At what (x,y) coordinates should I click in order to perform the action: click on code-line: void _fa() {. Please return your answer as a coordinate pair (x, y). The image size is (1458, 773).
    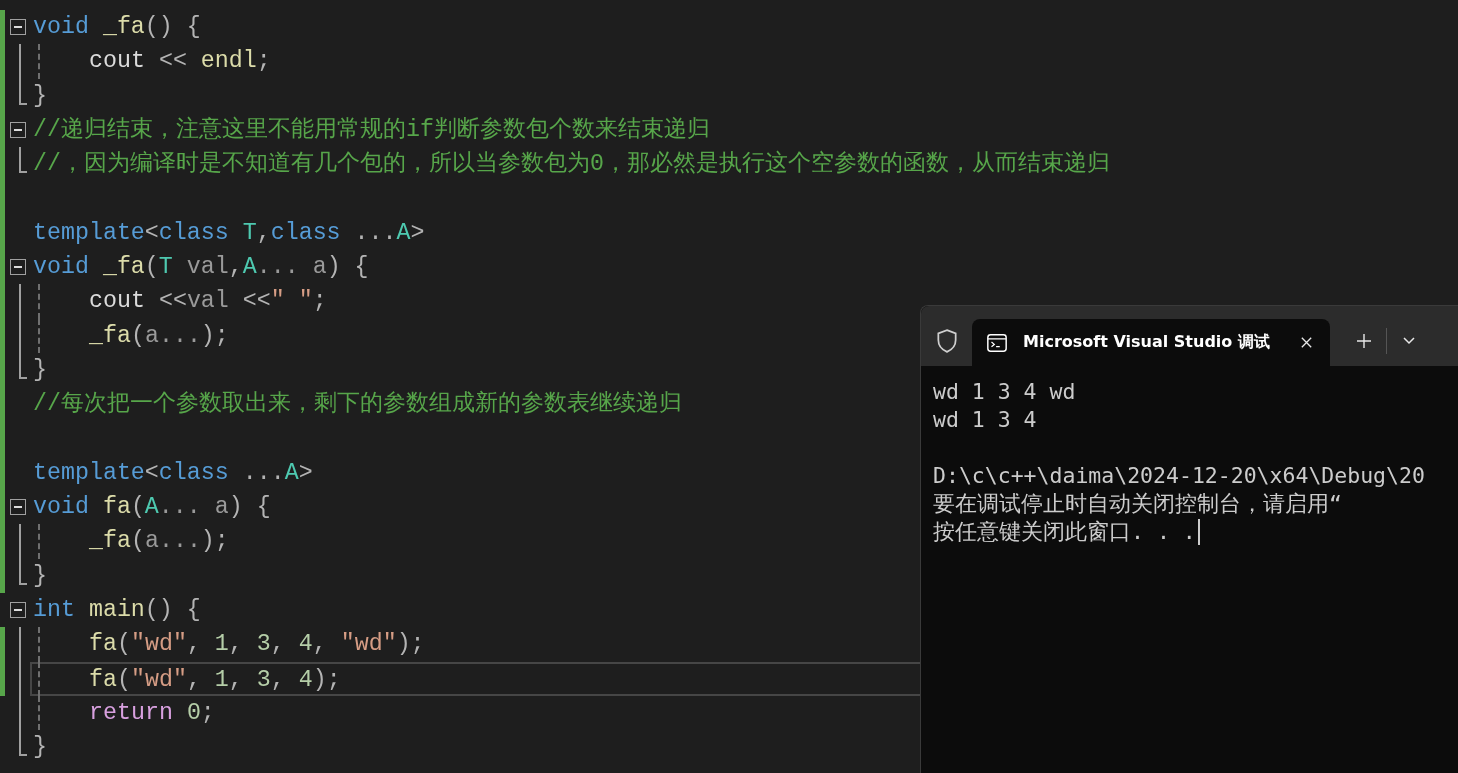
    Looking at the image, I should click on (117, 27).